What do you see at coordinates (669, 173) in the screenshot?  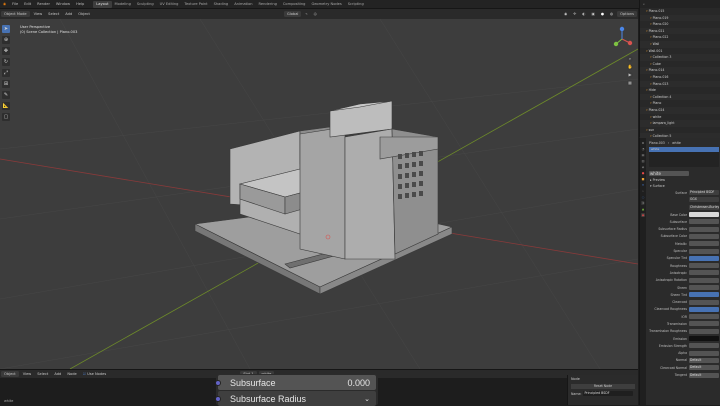 I see `material-name-field: white` at bounding box center [669, 173].